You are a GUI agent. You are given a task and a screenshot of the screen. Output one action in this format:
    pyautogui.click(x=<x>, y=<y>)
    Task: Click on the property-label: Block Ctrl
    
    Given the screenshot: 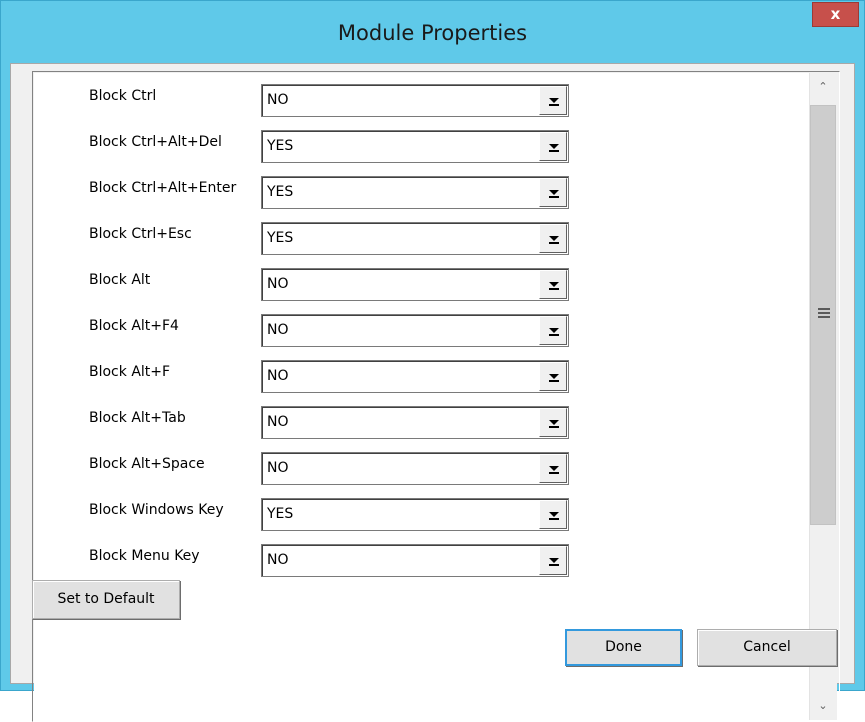 What is the action you would take?
    pyautogui.click(x=123, y=96)
    